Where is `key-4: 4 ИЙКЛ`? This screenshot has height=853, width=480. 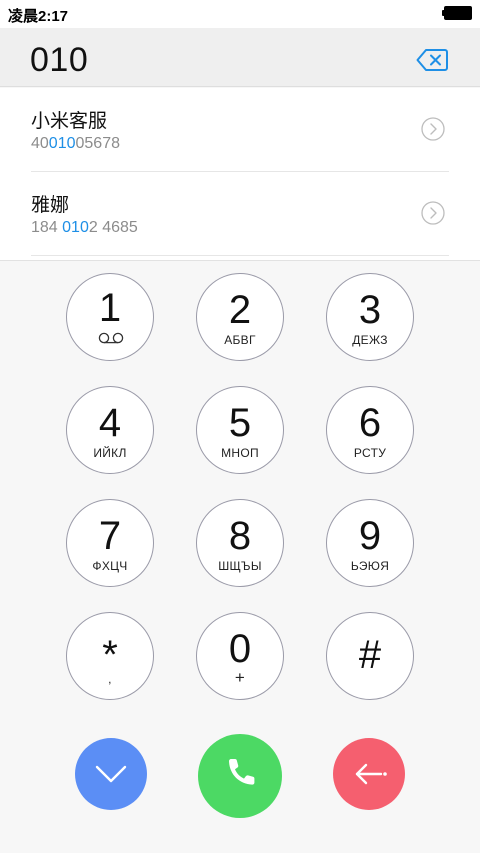
key-4: 4 ИЙКЛ is located at coordinates (110, 430).